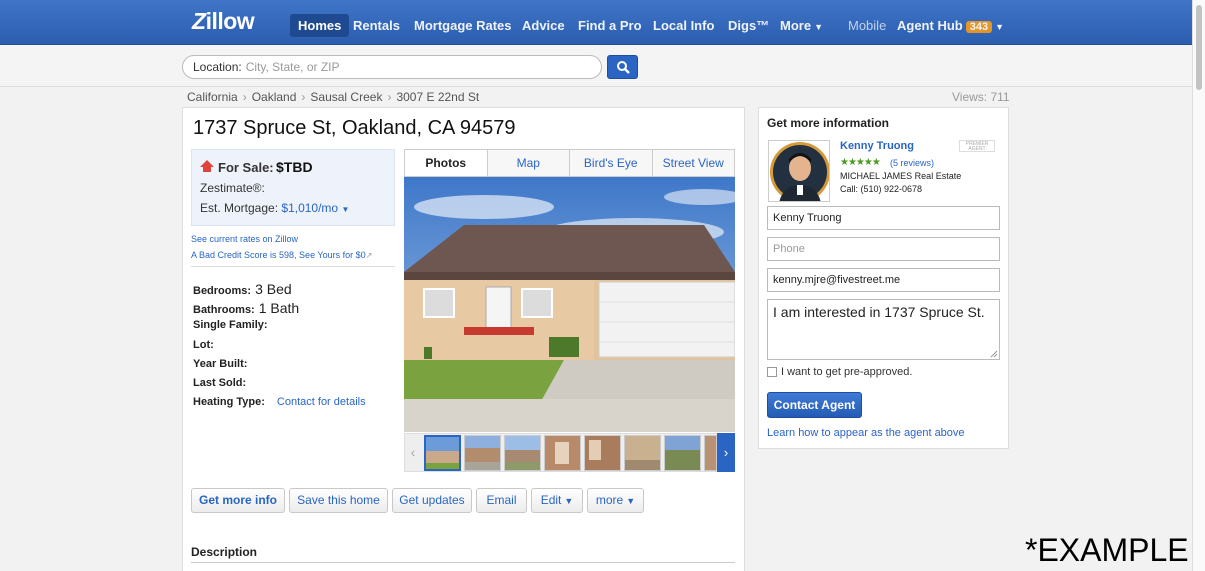 Image resolution: width=1205 pixels, height=571 pixels. Describe the element at coordinates (748, 25) in the screenshot. I see `nav-digs: Digs™` at that location.